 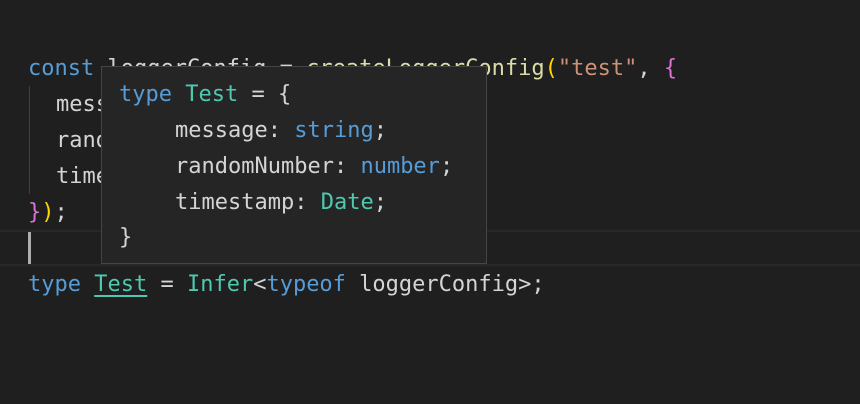 I want to click on close-paren: ), so click(x=48, y=212).